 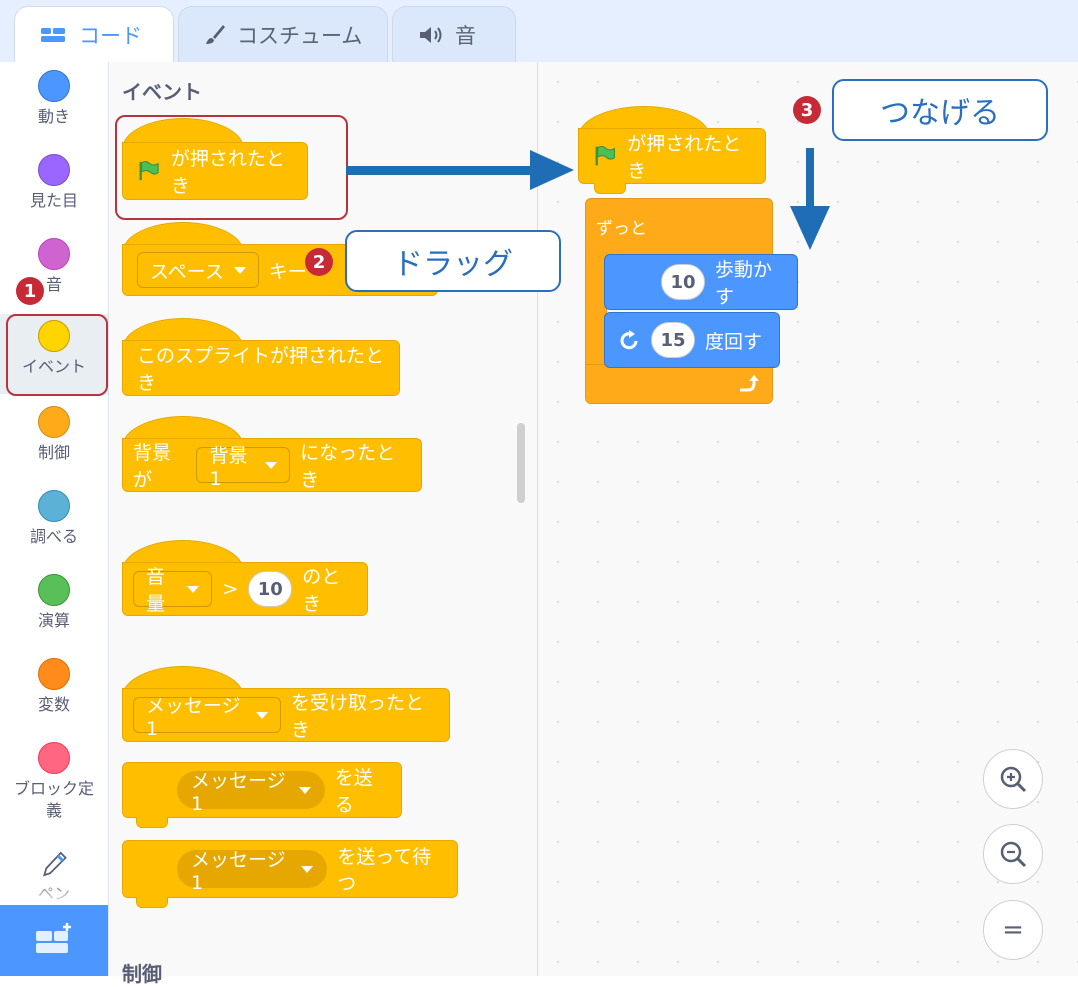 I want to click on block-label: が押されたとき, so click(x=684, y=157).